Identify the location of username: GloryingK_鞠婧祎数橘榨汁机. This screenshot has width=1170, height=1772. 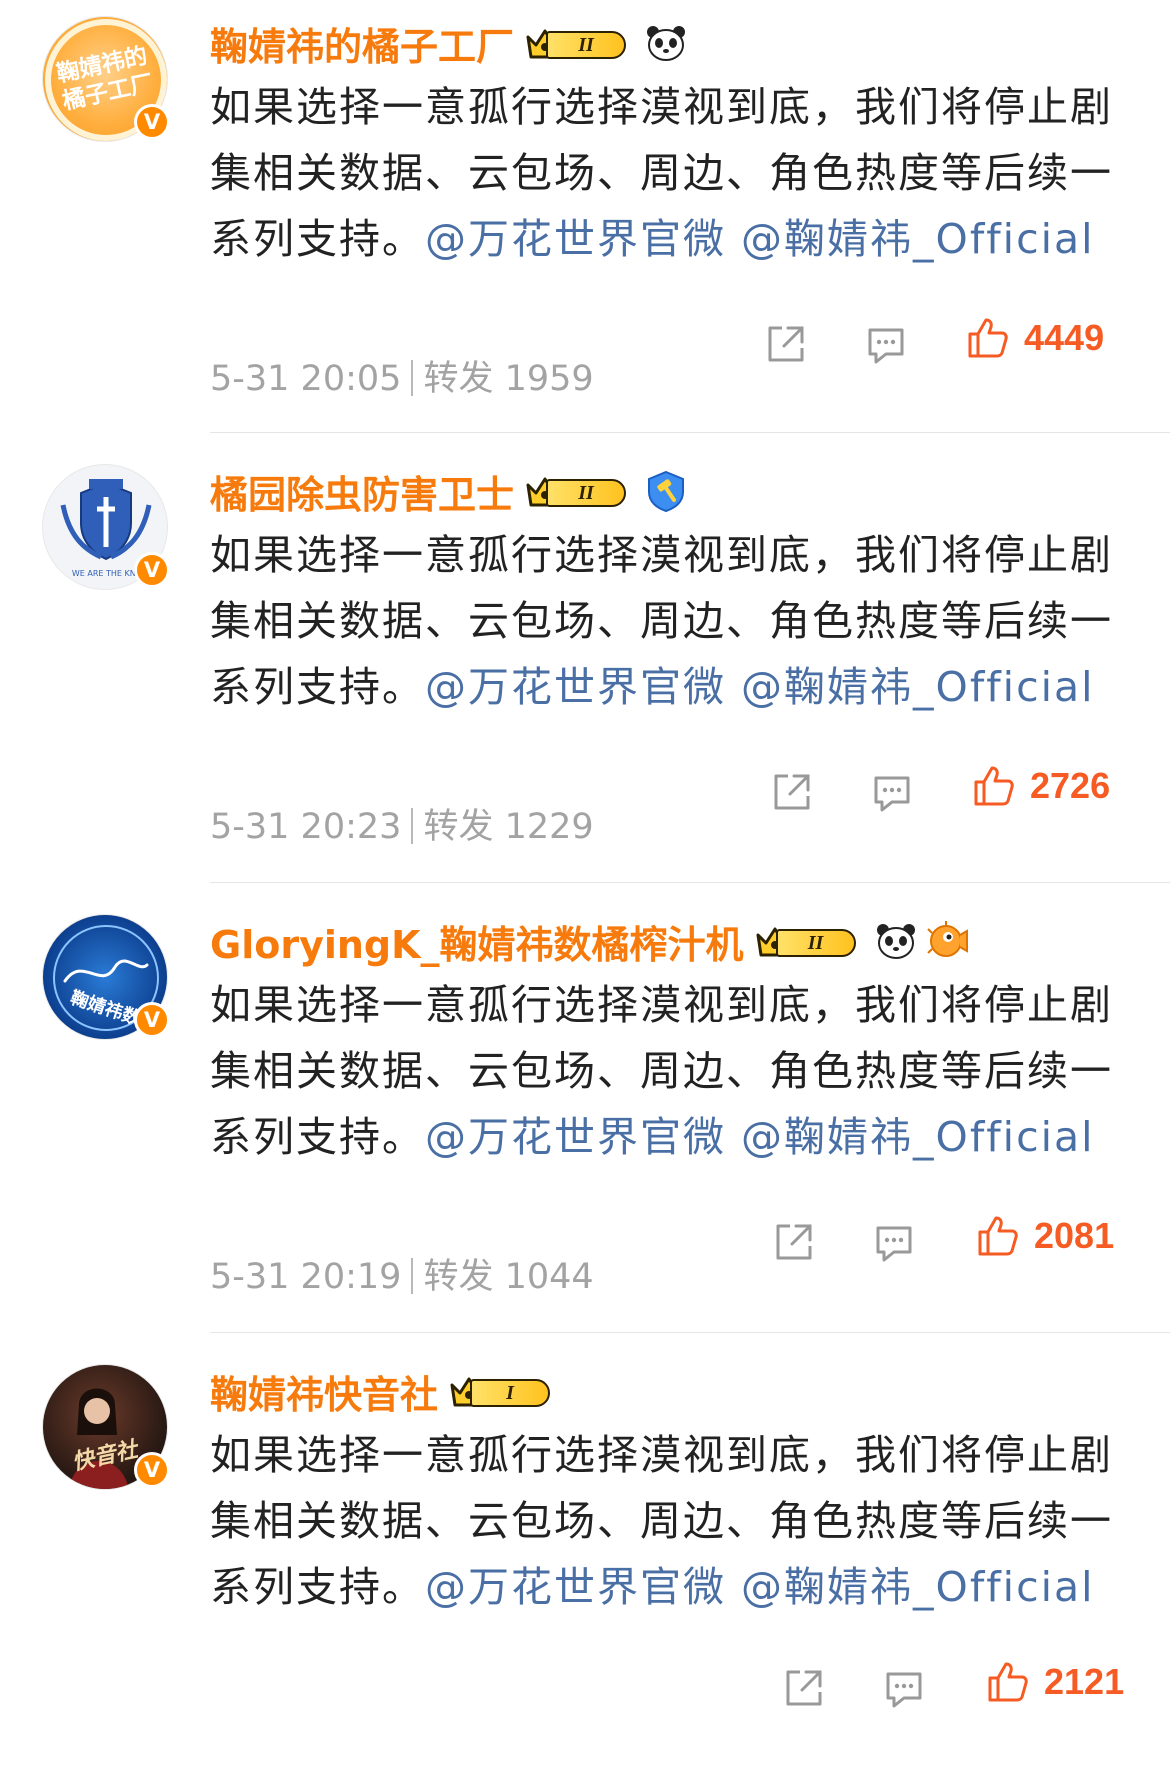
(477, 941).